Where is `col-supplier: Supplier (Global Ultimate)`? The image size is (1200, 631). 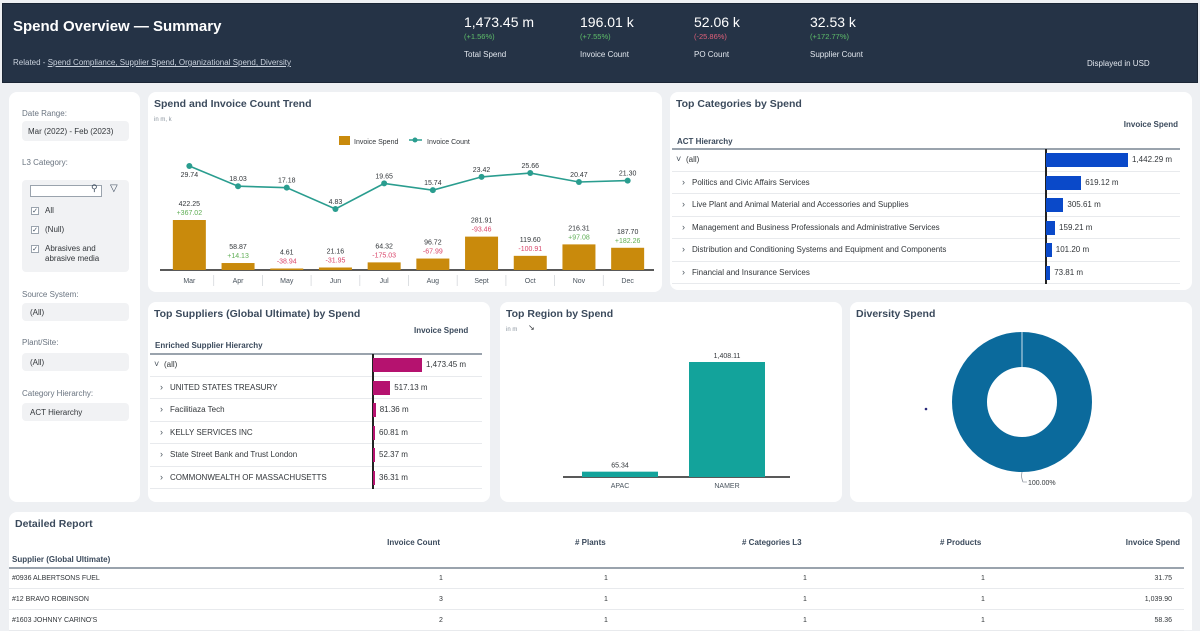
col-supplier: Supplier (Global Ultimate) is located at coordinates (61, 559).